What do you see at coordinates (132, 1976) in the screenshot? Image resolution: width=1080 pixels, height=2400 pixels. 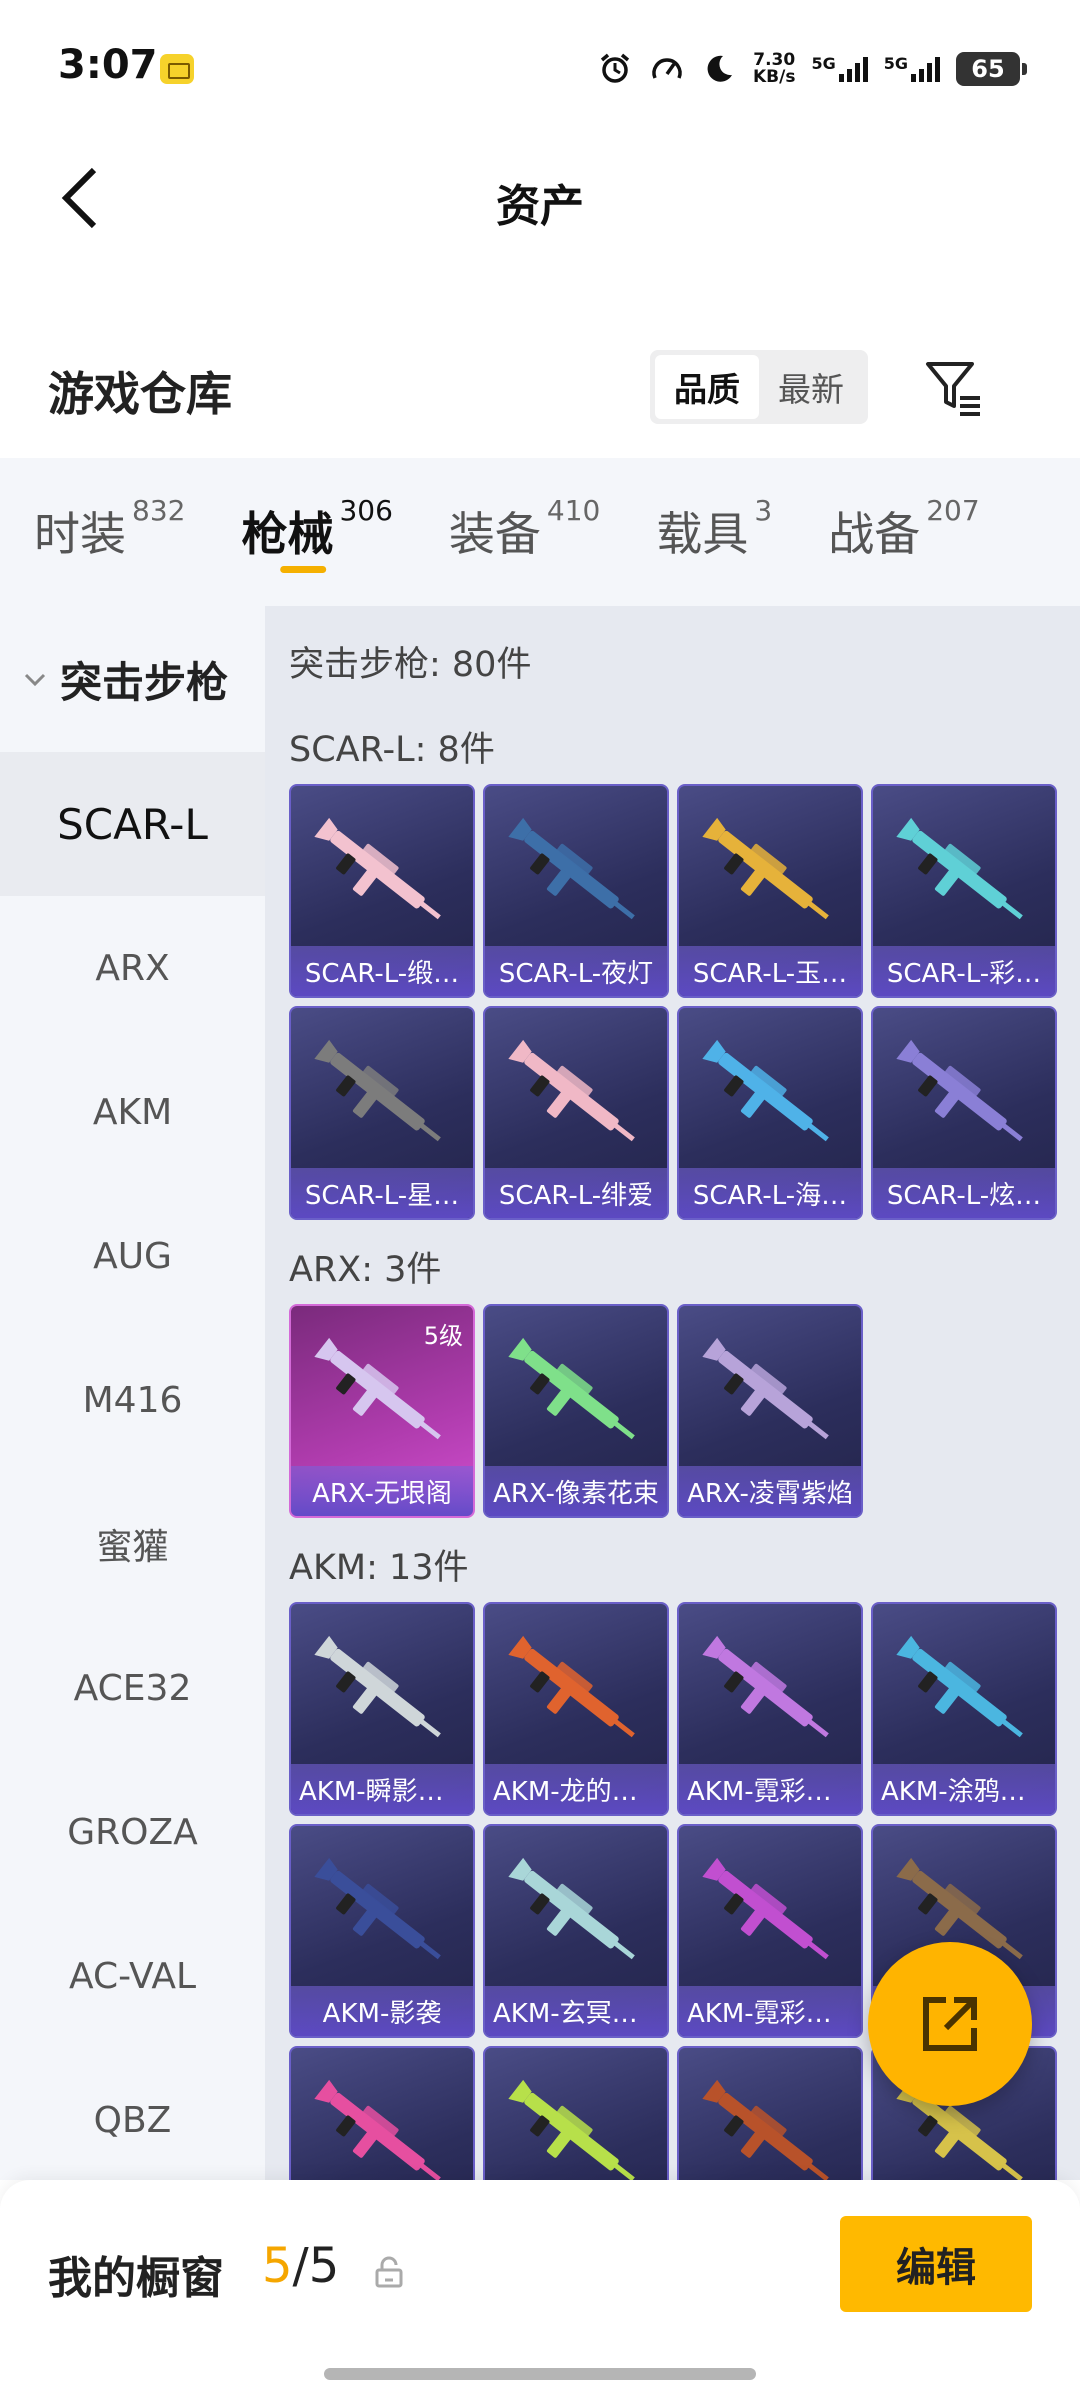 I see `sidebar-item-ac-val: AC-VAL` at bounding box center [132, 1976].